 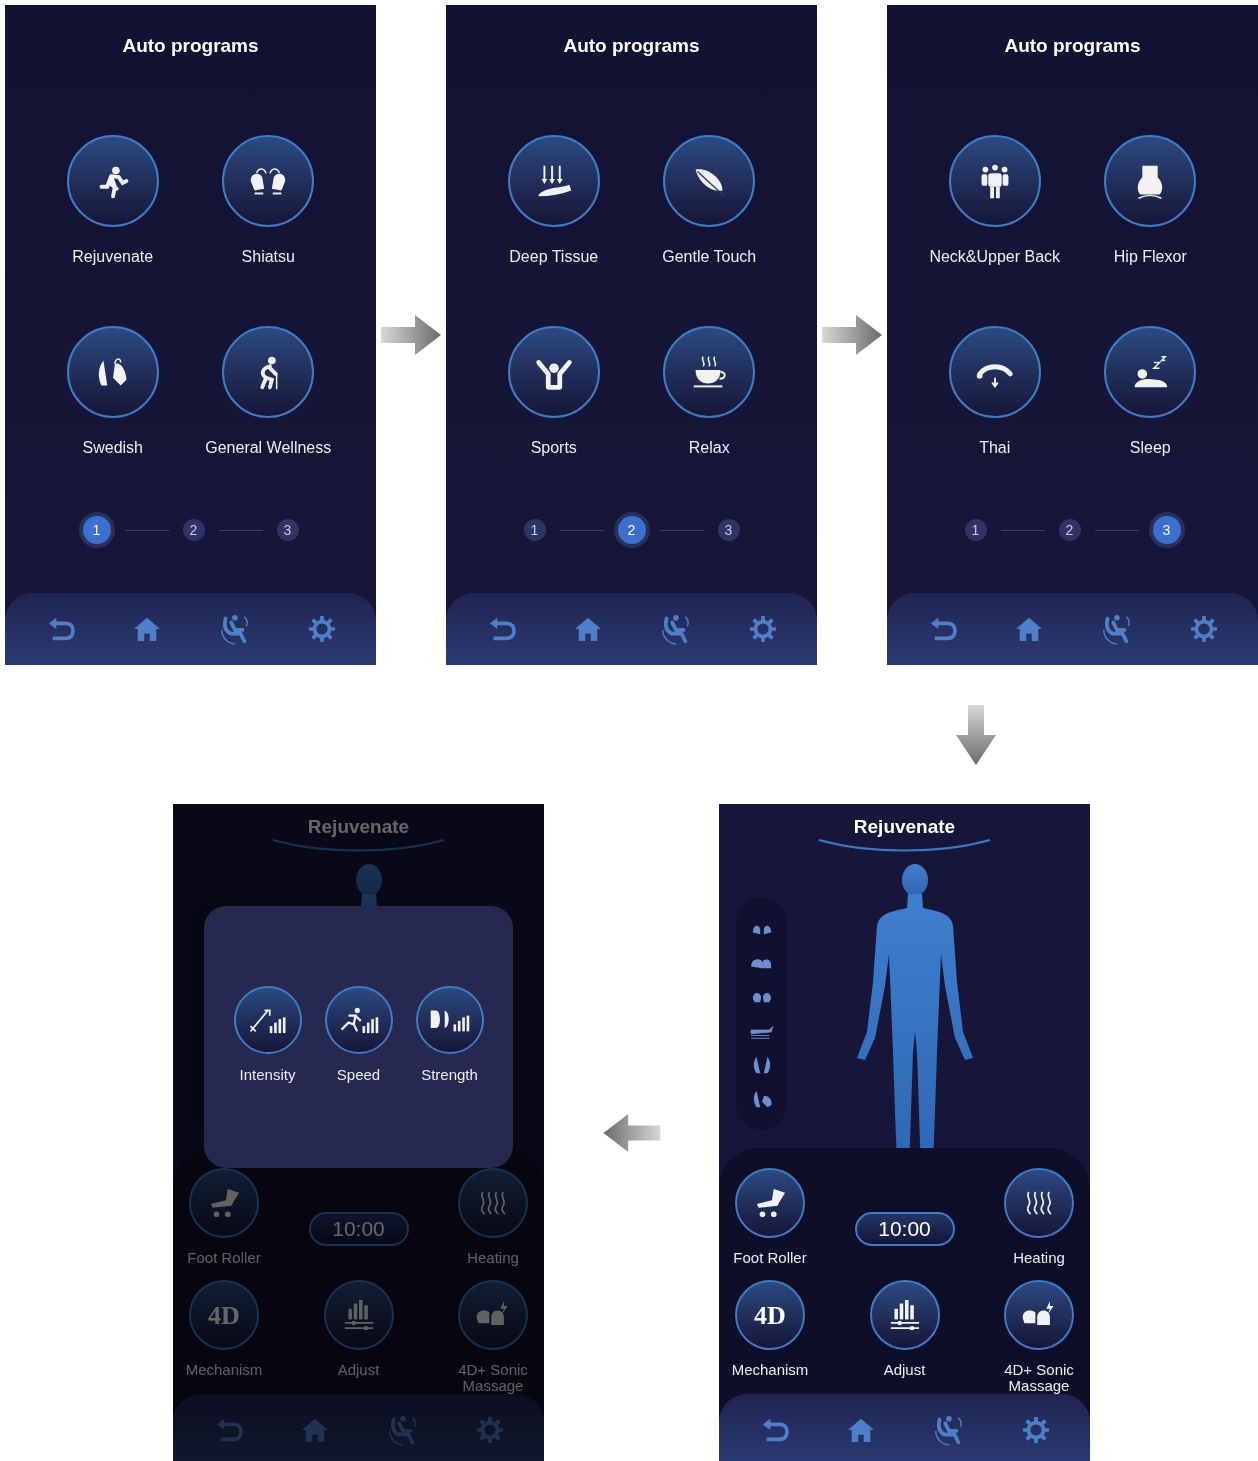 What do you see at coordinates (268, 257) in the screenshot?
I see `program-label: Shiatsu` at bounding box center [268, 257].